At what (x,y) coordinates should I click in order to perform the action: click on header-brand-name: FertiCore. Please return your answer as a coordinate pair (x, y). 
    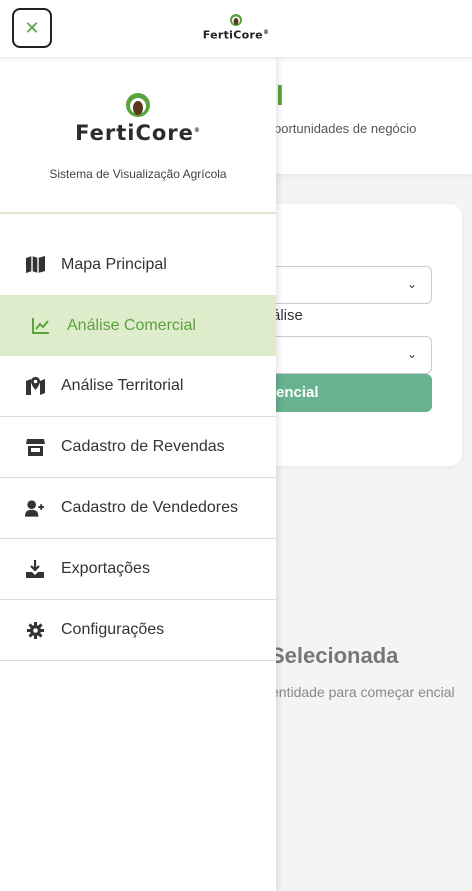
    Looking at the image, I should click on (232, 35).